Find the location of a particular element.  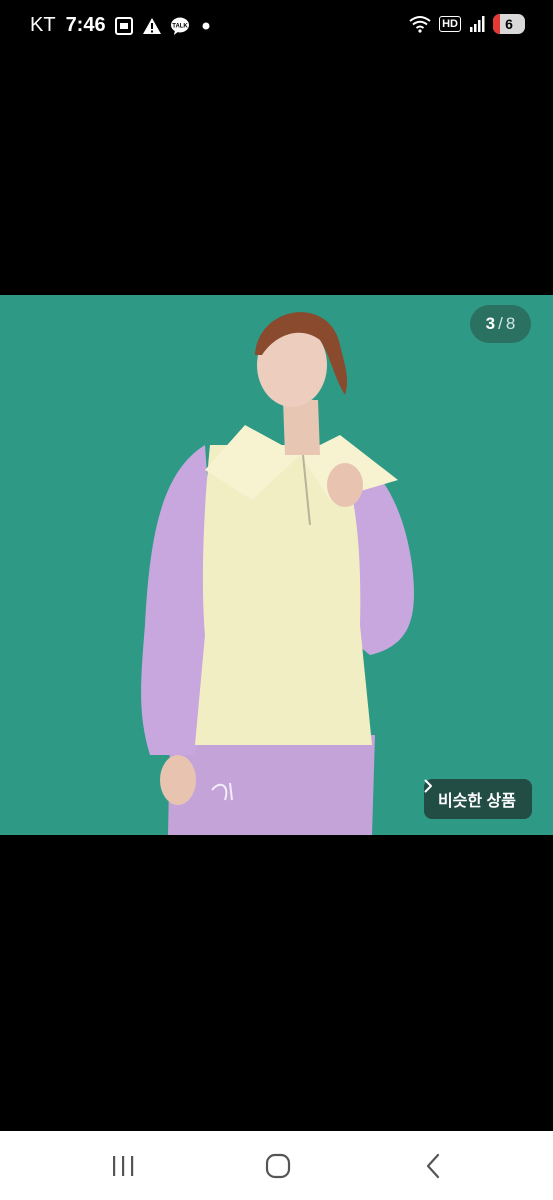

home-icon is located at coordinates (278, 1166).